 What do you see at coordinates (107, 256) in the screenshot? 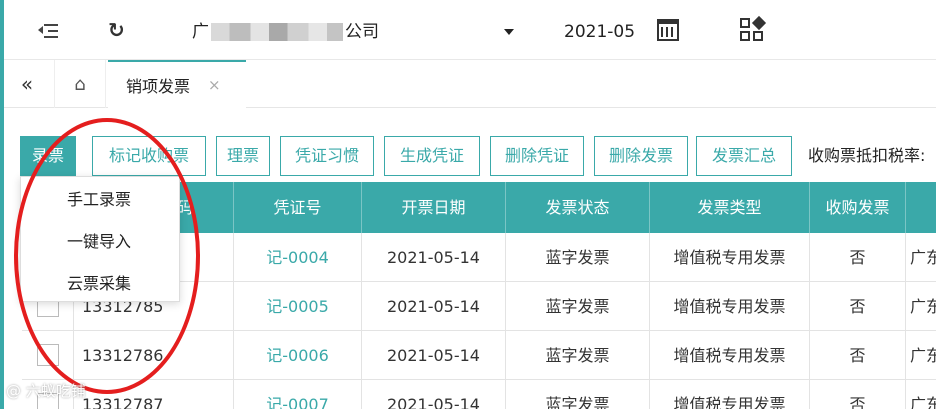
I see `red-annotation-circle` at bounding box center [107, 256].